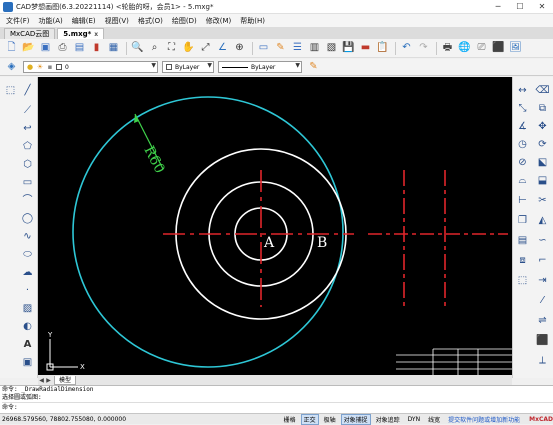  What do you see at coordinates (542, 7) in the screenshot?
I see `close-button: ✕` at bounding box center [542, 7].